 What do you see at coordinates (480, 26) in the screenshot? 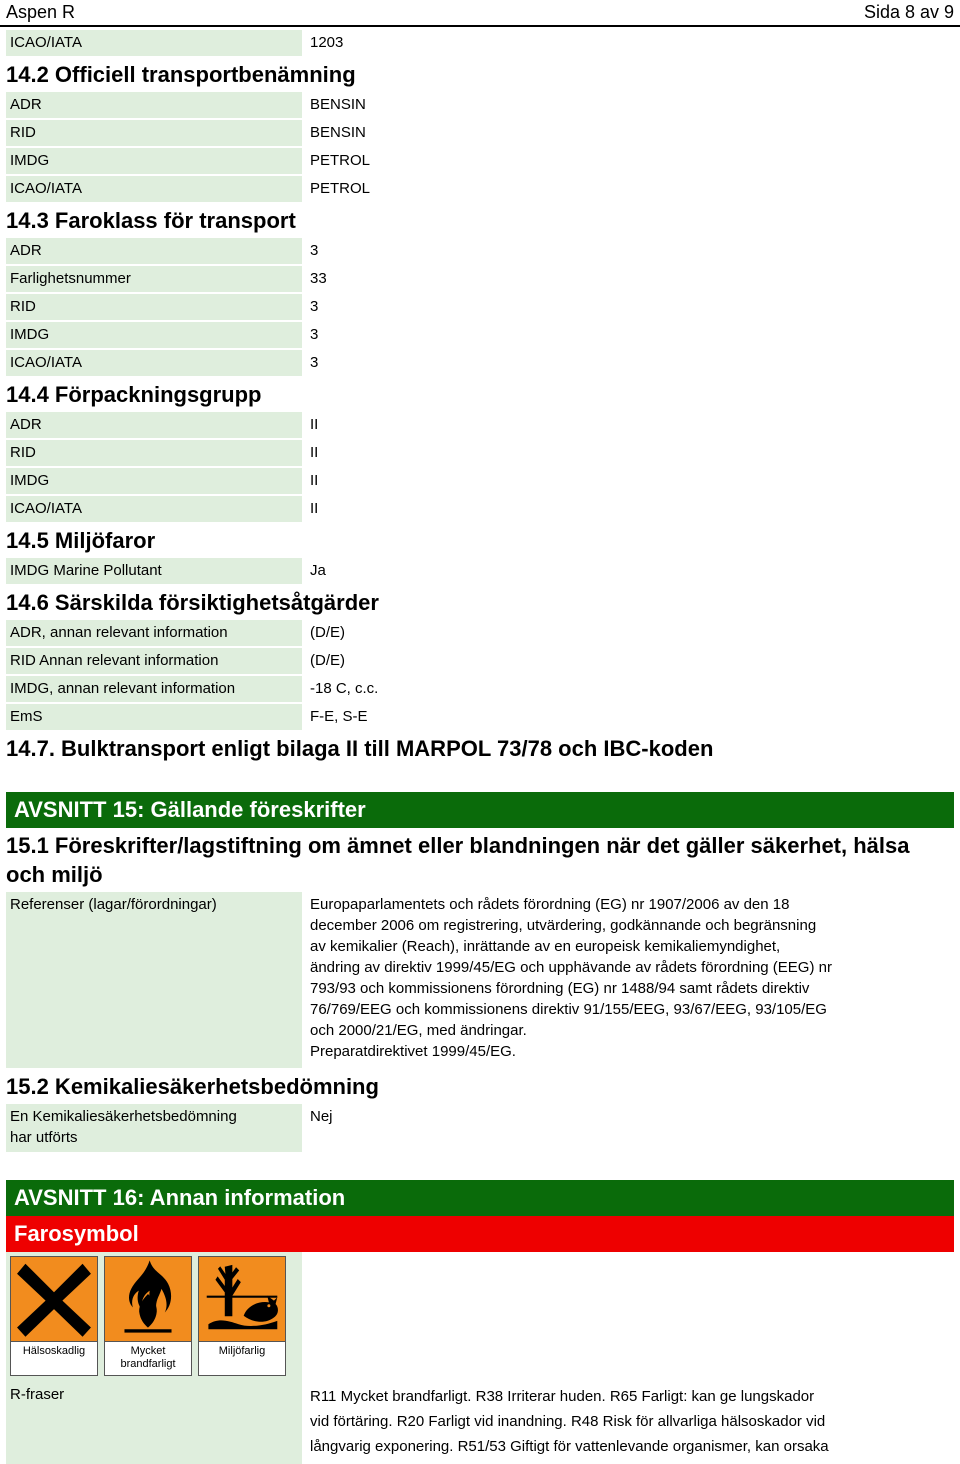
I see `header-divider` at bounding box center [480, 26].